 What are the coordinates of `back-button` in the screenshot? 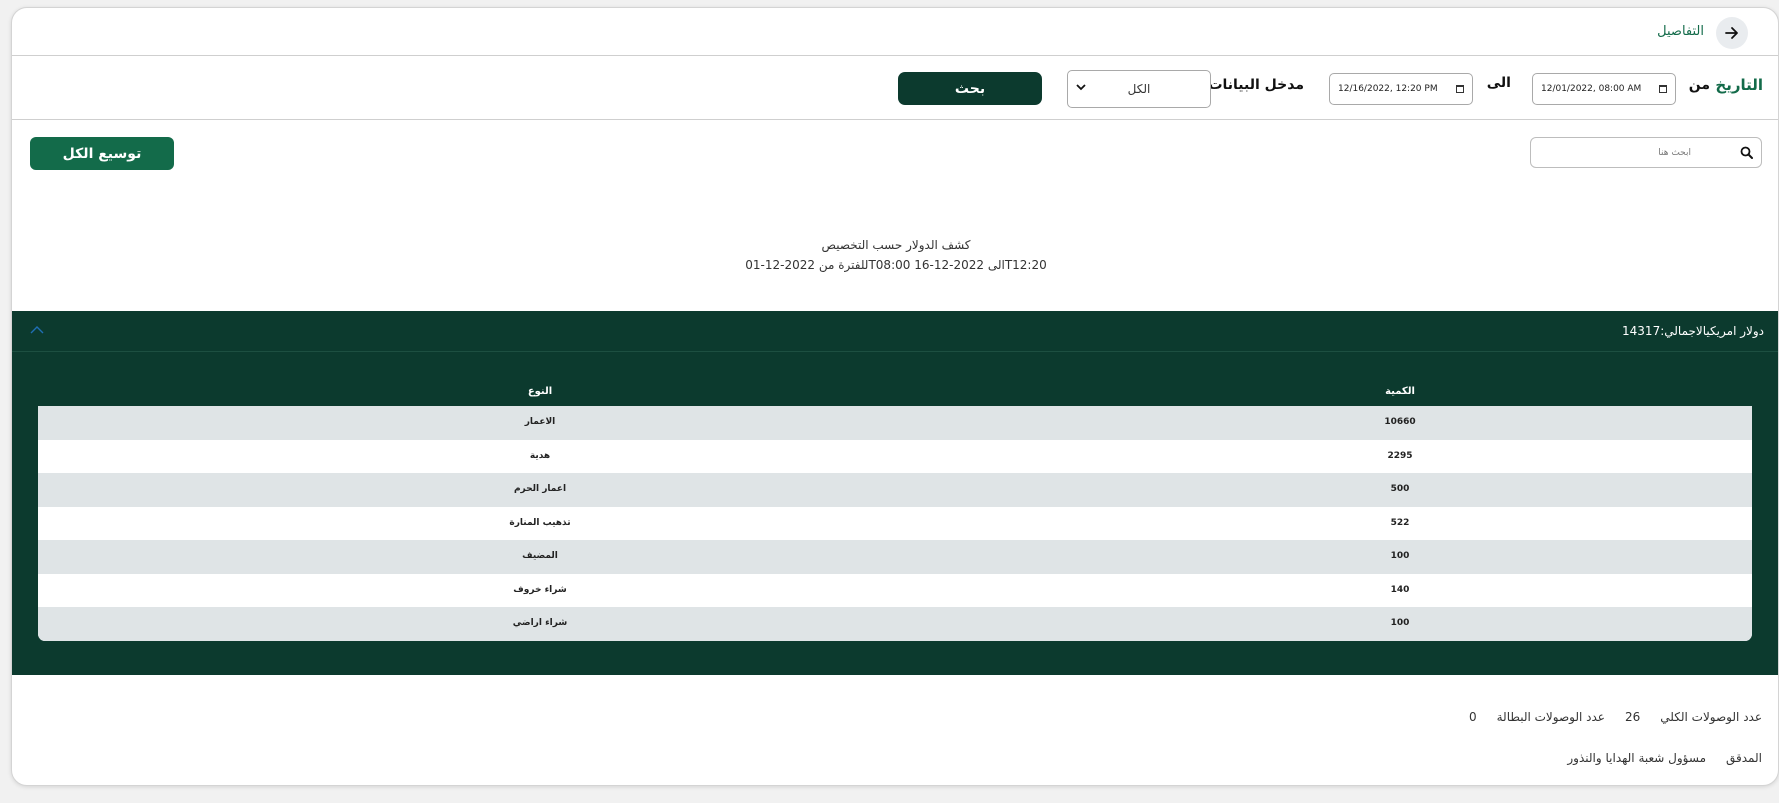 It's located at (1732, 33).